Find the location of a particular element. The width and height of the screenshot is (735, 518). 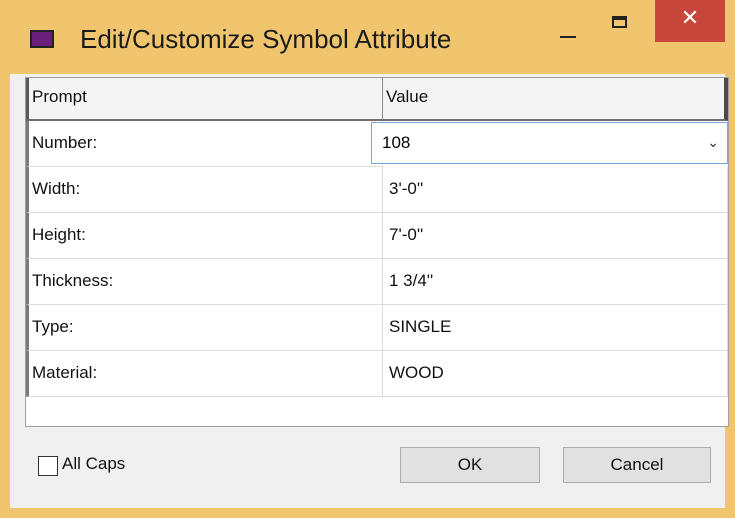

grid-row-material: Material: WOOD is located at coordinates (377, 374).